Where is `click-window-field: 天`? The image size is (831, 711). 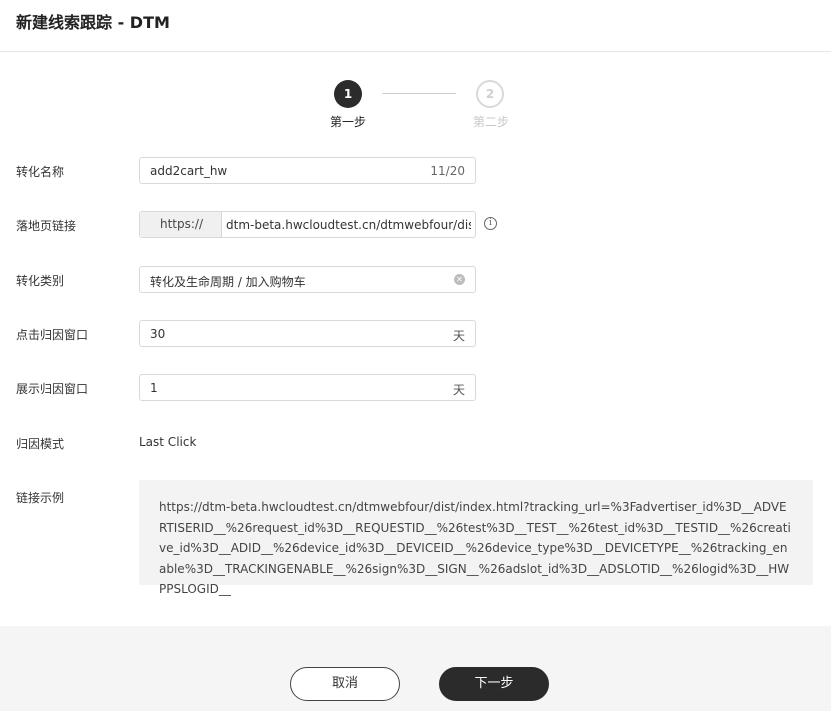
click-window-field: 天 is located at coordinates (307, 333).